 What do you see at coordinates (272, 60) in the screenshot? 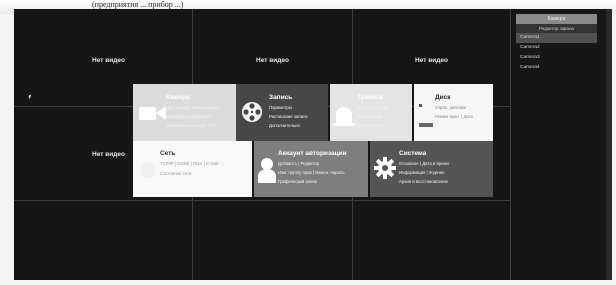
I see `channel-2-no-video: Нет видео` at bounding box center [272, 60].